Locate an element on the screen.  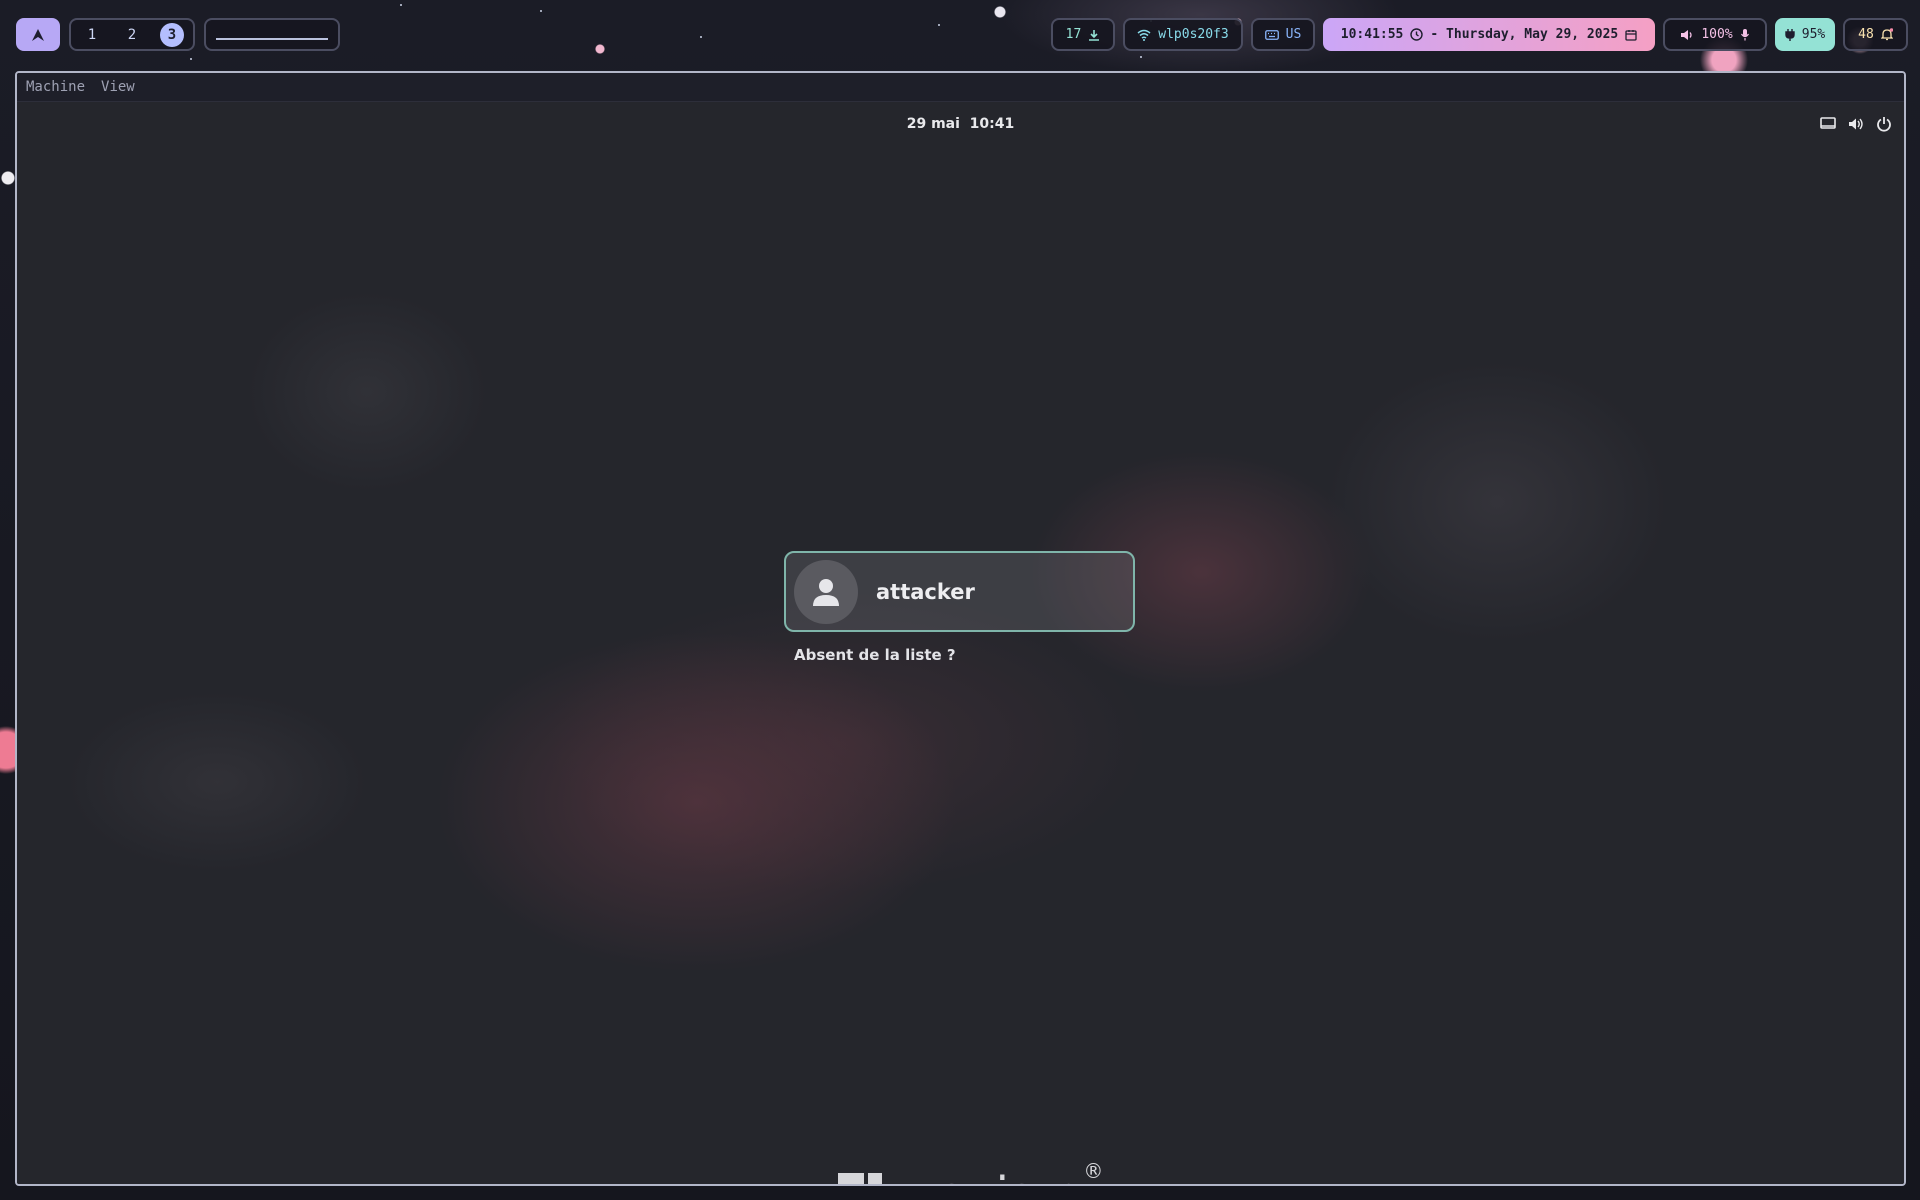
window-title-placeholder is located at coordinates (272, 35).